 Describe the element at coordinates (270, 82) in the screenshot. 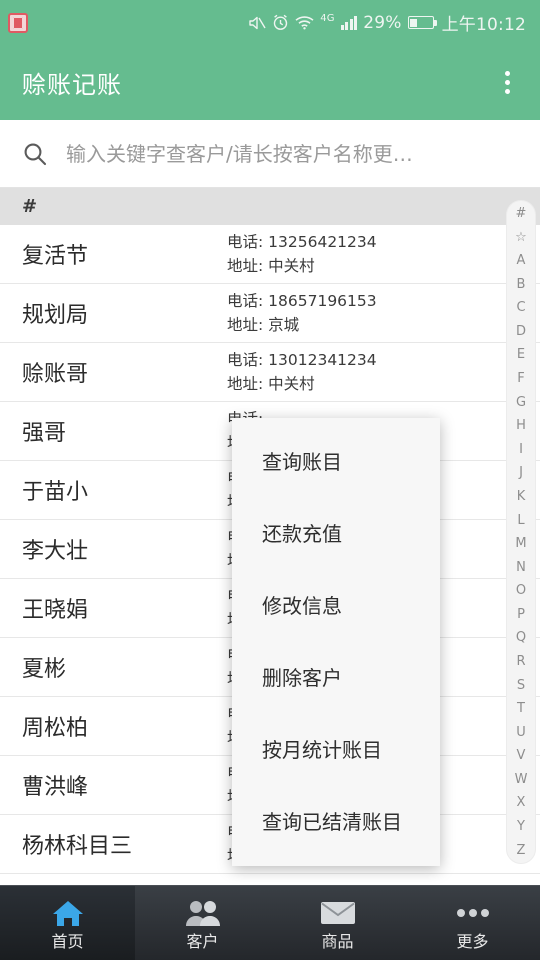

I see `app-bar: 赊账记账` at that location.